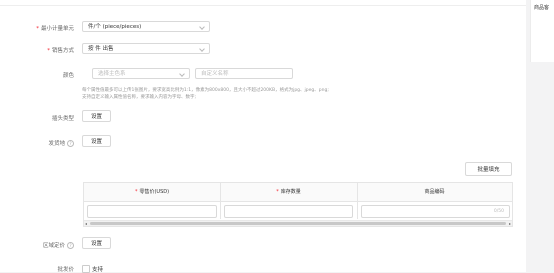  What do you see at coordinates (510, 223) in the screenshot?
I see `scroll-right-icon: ▸` at bounding box center [510, 223].